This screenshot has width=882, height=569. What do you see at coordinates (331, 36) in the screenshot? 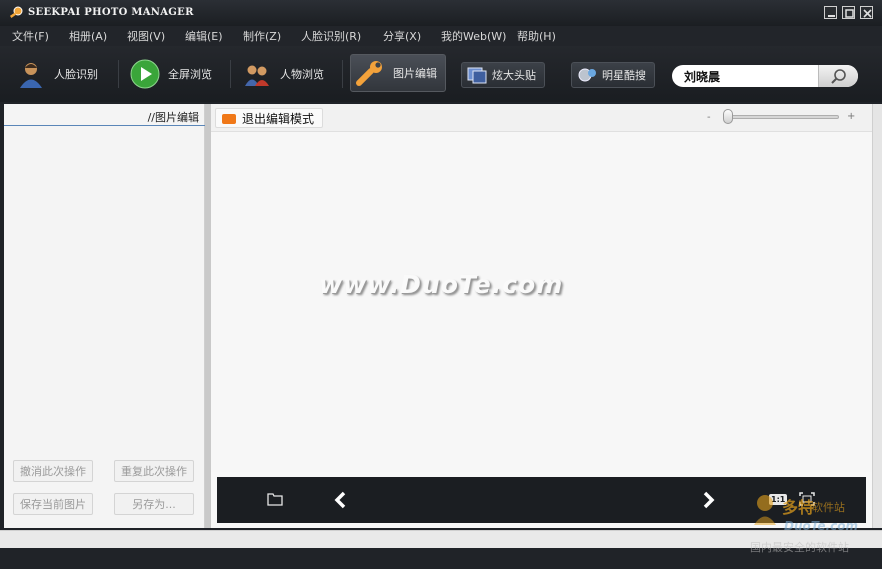
I see `menu-face-recognition: 人脸识别(R)` at bounding box center [331, 36].